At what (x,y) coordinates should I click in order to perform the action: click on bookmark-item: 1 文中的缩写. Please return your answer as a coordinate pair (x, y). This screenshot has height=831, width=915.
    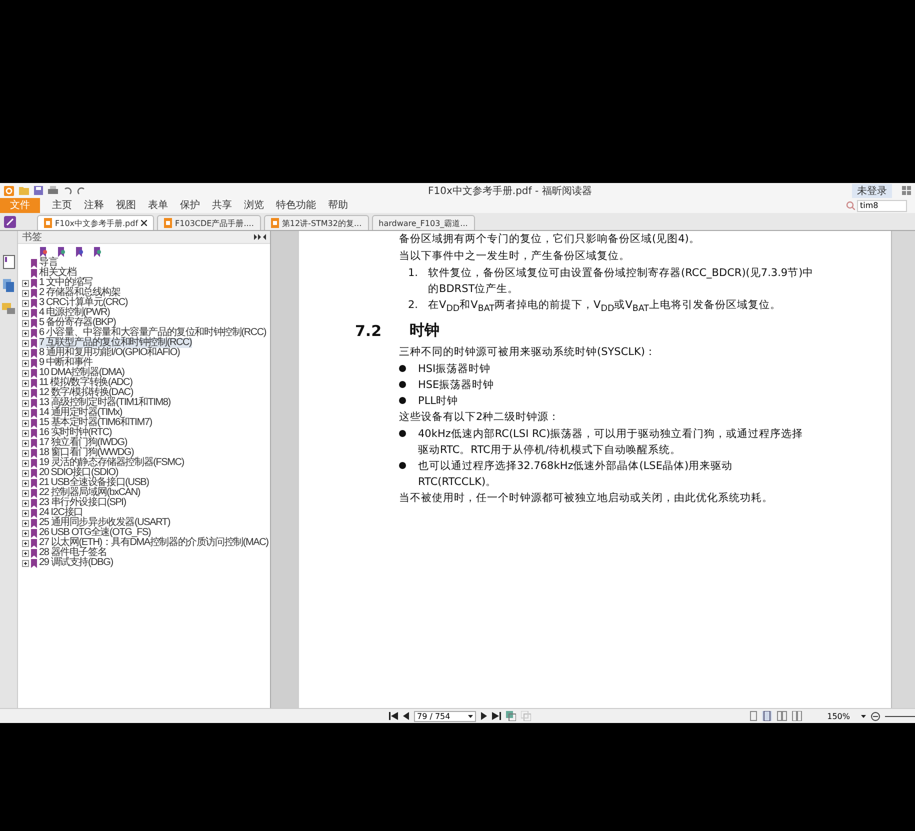
    Looking at the image, I should click on (65, 283).